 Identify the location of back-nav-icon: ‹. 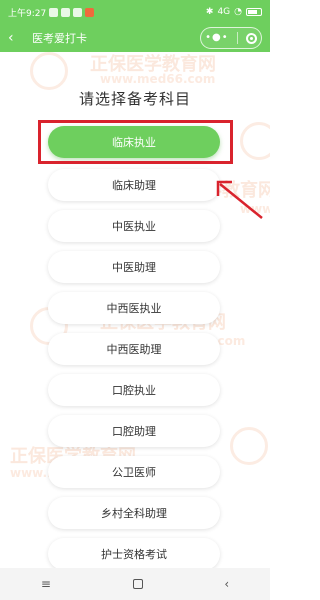
(226, 584).